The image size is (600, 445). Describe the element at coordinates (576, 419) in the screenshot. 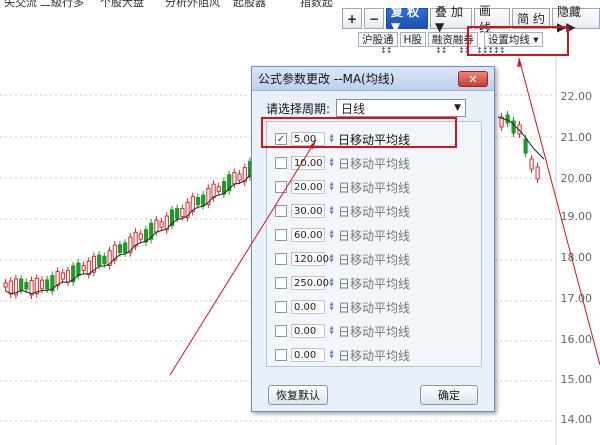

I see `price-tick: 14.00` at that location.